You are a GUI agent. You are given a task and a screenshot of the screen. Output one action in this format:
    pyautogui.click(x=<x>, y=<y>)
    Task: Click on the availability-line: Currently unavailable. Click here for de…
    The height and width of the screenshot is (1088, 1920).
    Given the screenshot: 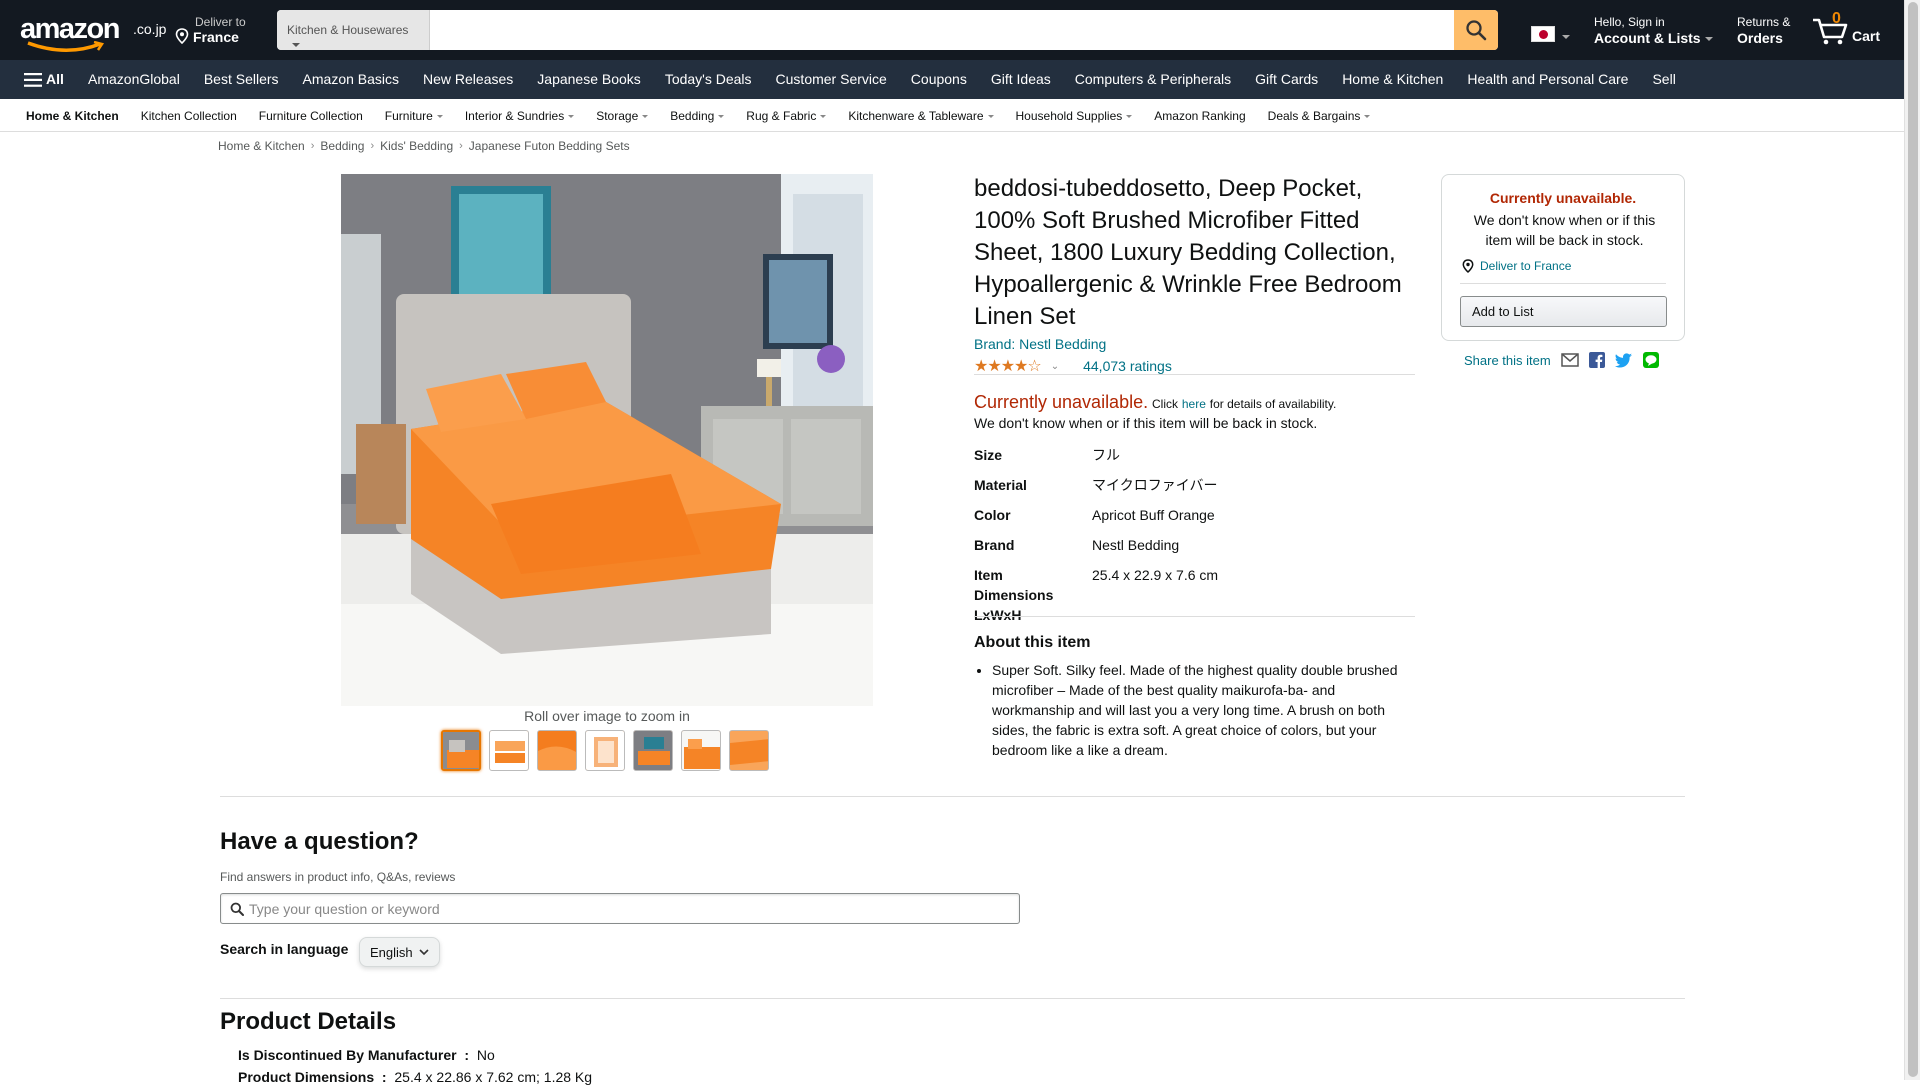 What is the action you would take?
    pyautogui.click(x=1155, y=402)
    